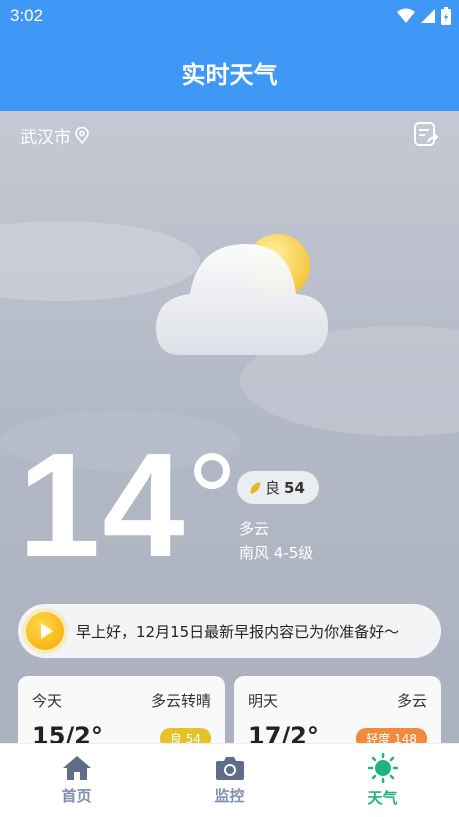  What do you see at coordinates (82, 135) in the screenshot?
I see `location-pin-icon` at bounding box center [82, 135].